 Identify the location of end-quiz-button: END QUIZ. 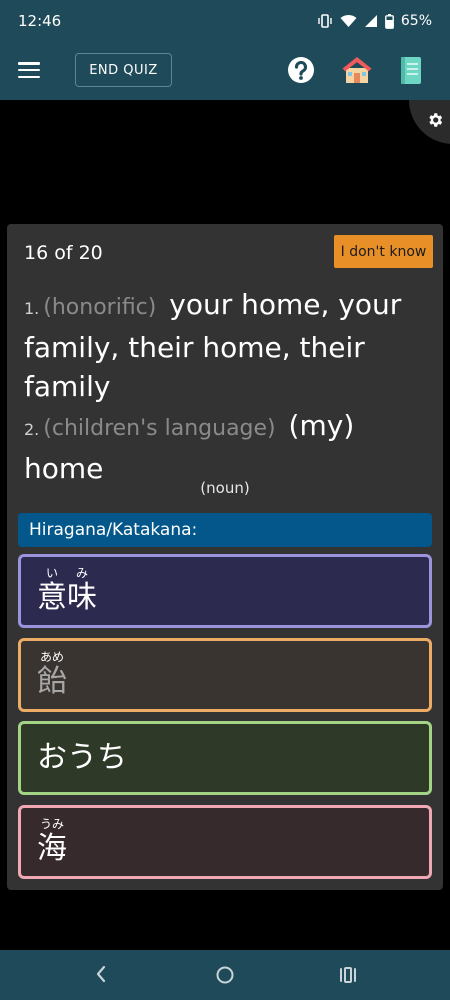
(123, 70).